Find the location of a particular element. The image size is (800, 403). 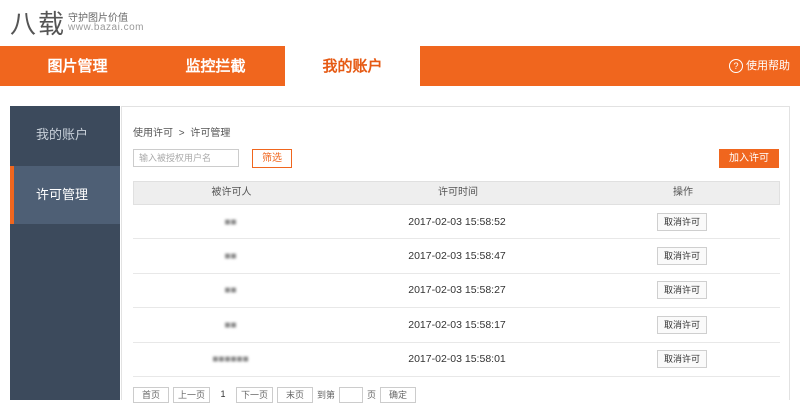

goto-suffix: 页 is located at coordinates (372, 395).